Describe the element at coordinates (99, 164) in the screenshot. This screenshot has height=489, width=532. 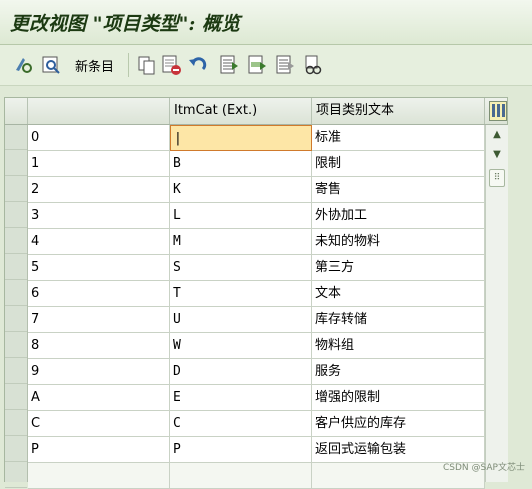
I see `item-category-key-cell: 1` at that location.